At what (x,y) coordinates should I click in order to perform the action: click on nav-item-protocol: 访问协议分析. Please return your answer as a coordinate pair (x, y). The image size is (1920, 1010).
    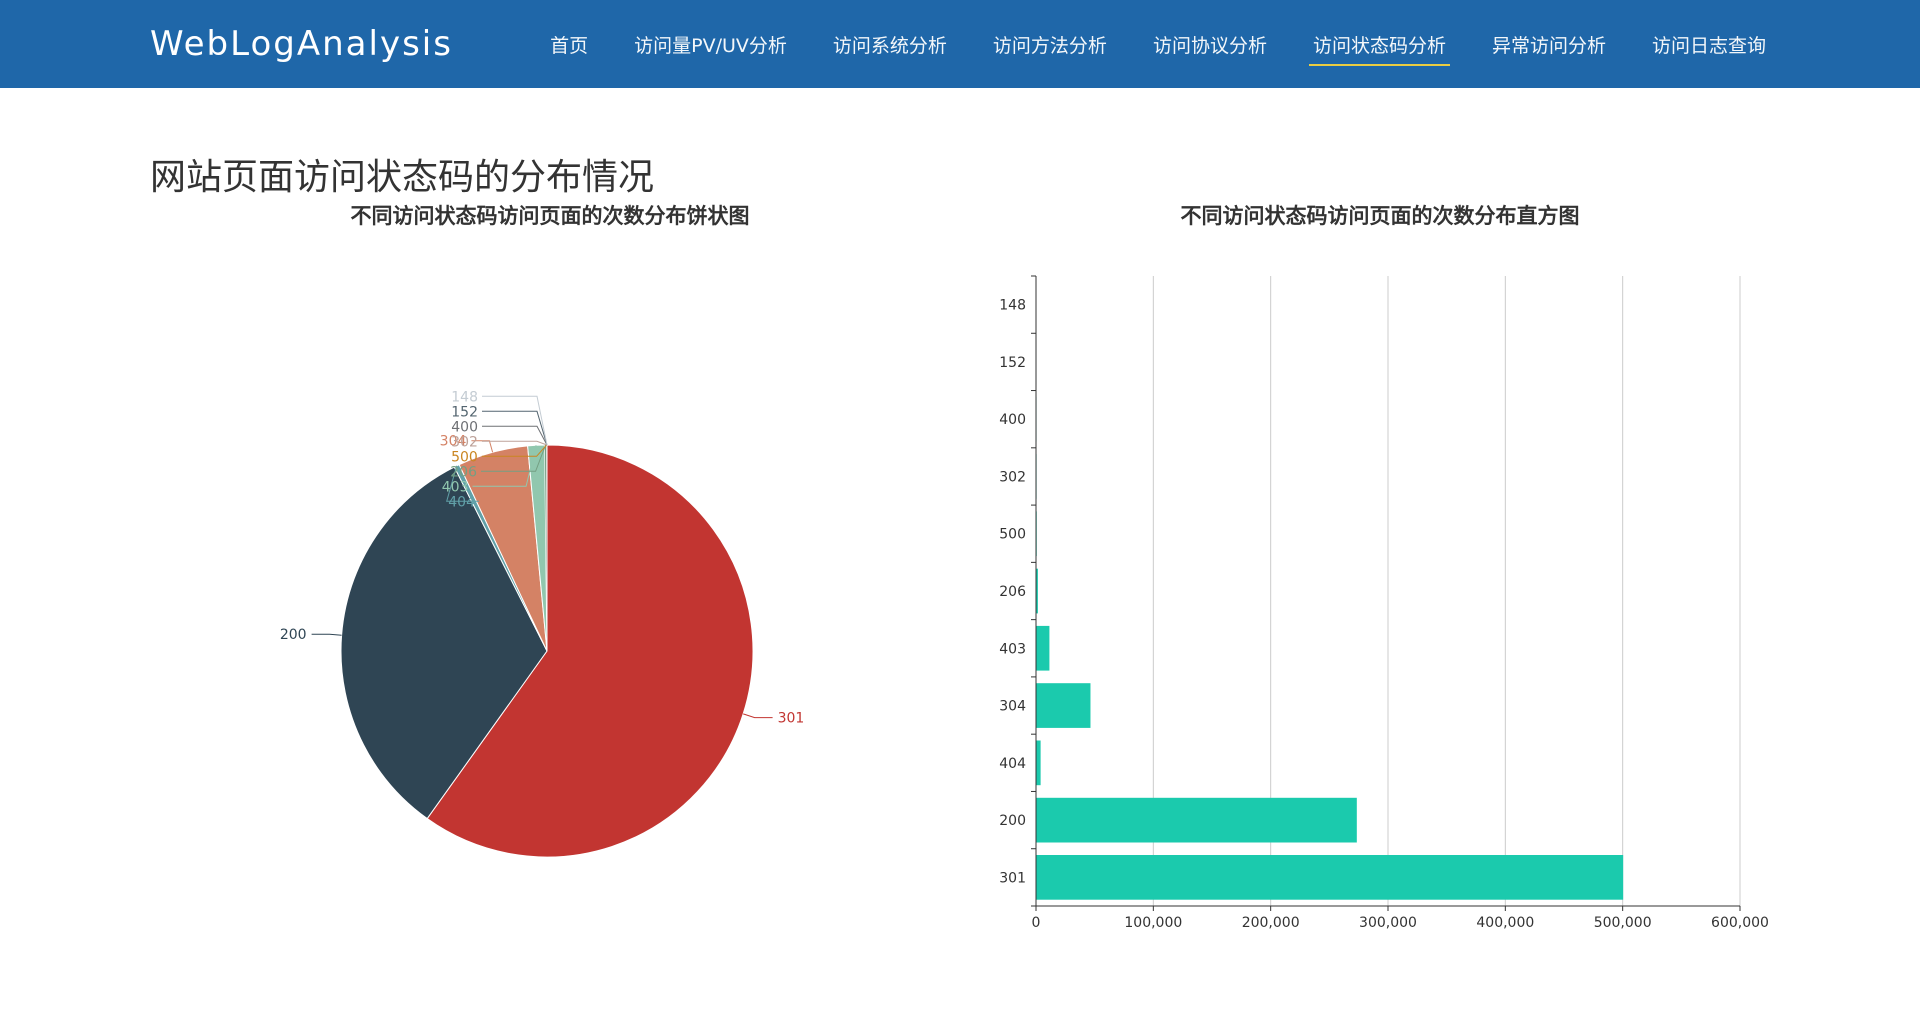
    Looking at the image, I should click on (1210, 44).